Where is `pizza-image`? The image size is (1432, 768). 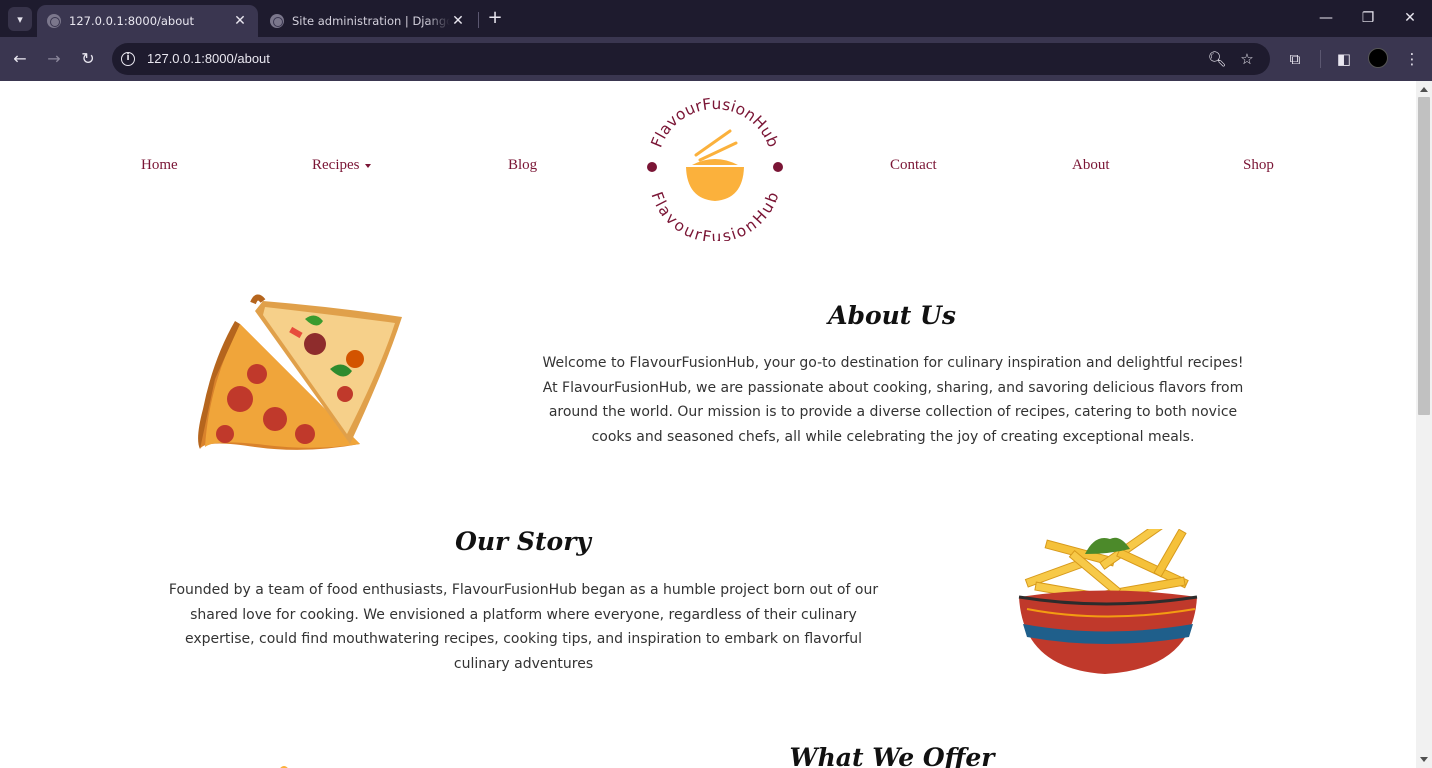
pizza-image is located at coordinates (300, 372).